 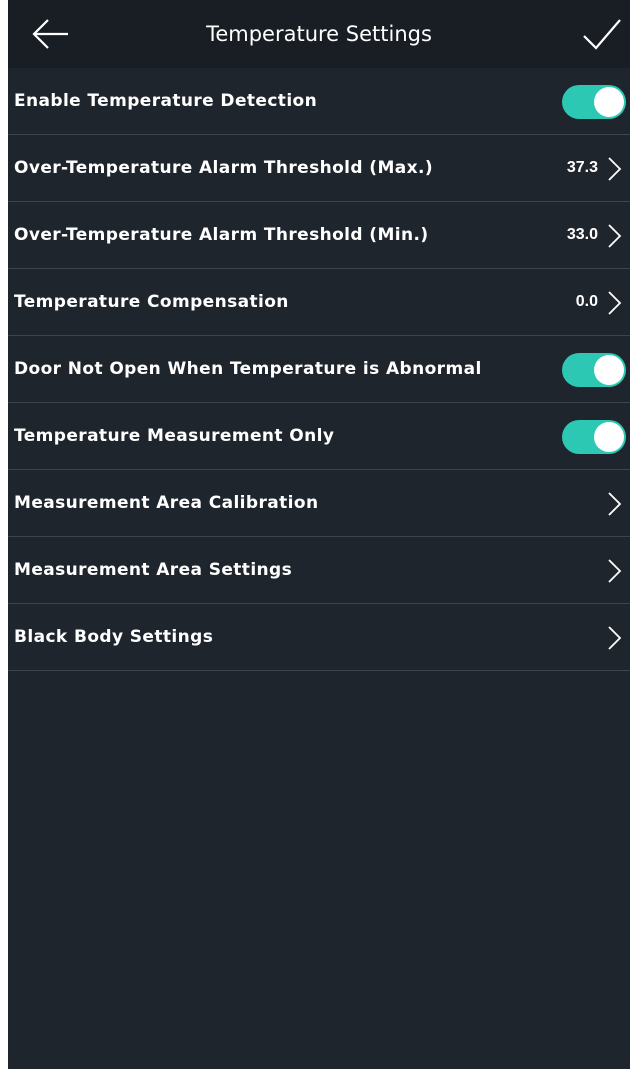 I want to click on alarm-threshold-min-value: 33.0, so click(x=582, y=234).